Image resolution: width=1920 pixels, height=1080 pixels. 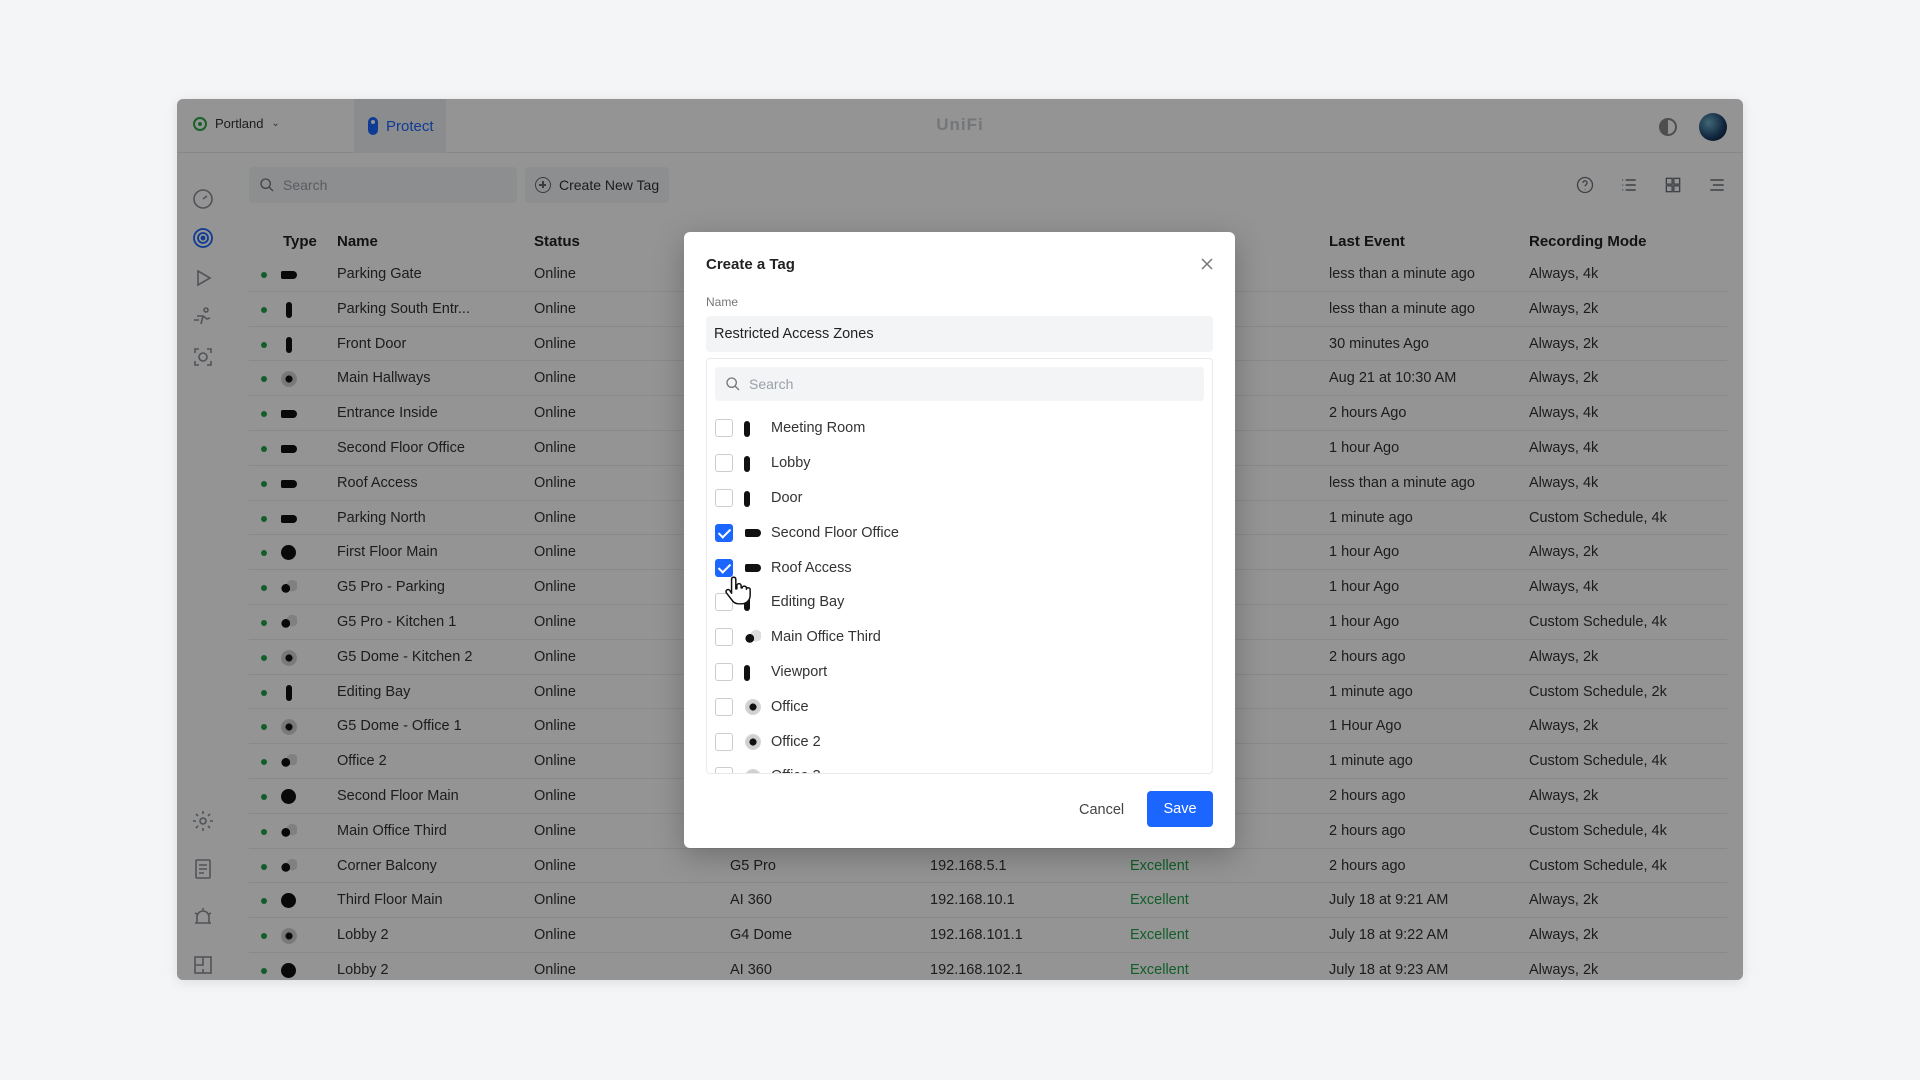 What do you see at coordinates (959, 672) in the screenshot?
I see `list-item: Viewport` at bounding box center [959, 672].